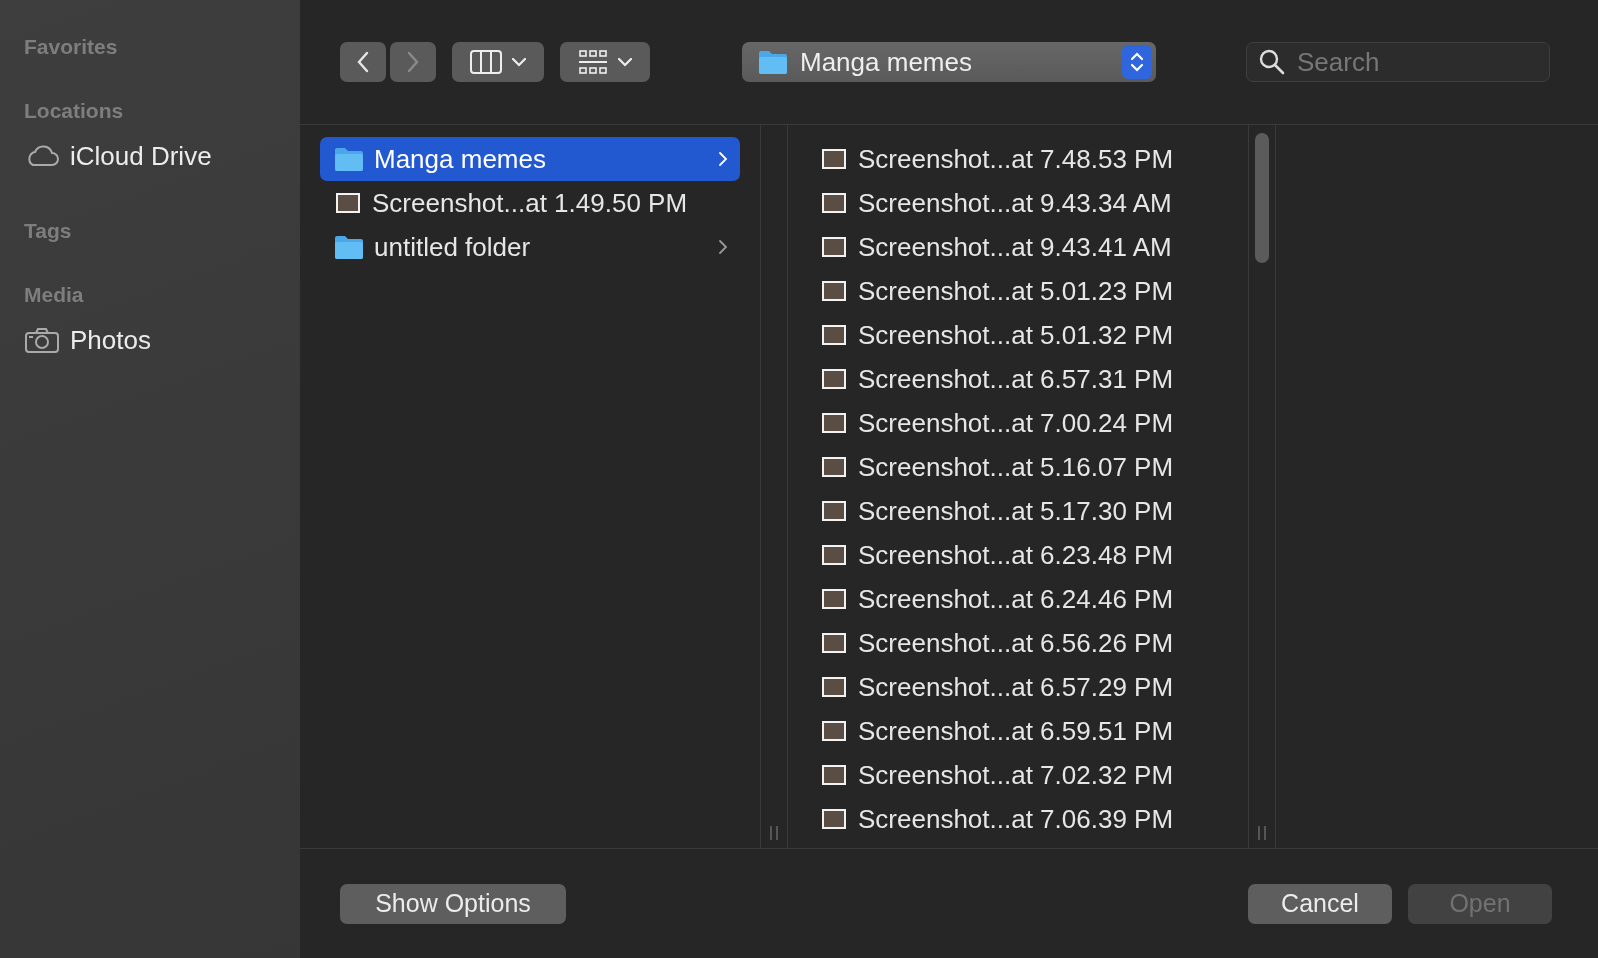 This screenshot has height=958, width=1598. What do you see at coordinates (48, 231) in the screenshot?
I see `sidebar-heading: Tags` at bounding box center [48, 231].